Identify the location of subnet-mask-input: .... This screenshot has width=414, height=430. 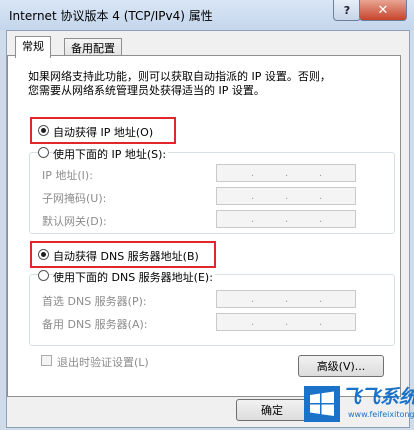
(286, 196).